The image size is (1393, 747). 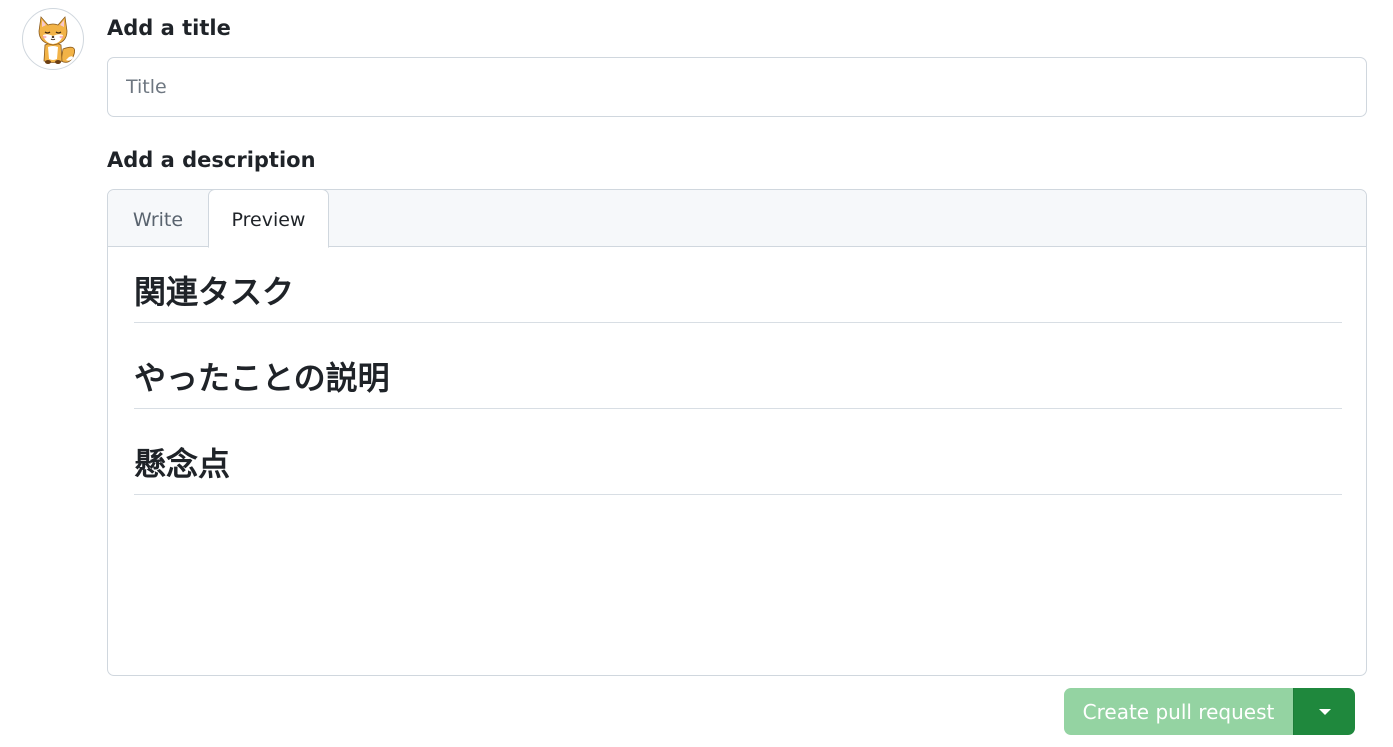 What do you see at coordinates (737, 218) in the screenshot?
I see `editor-tab-bar: Write Preview` at bounding box center [737, 218].